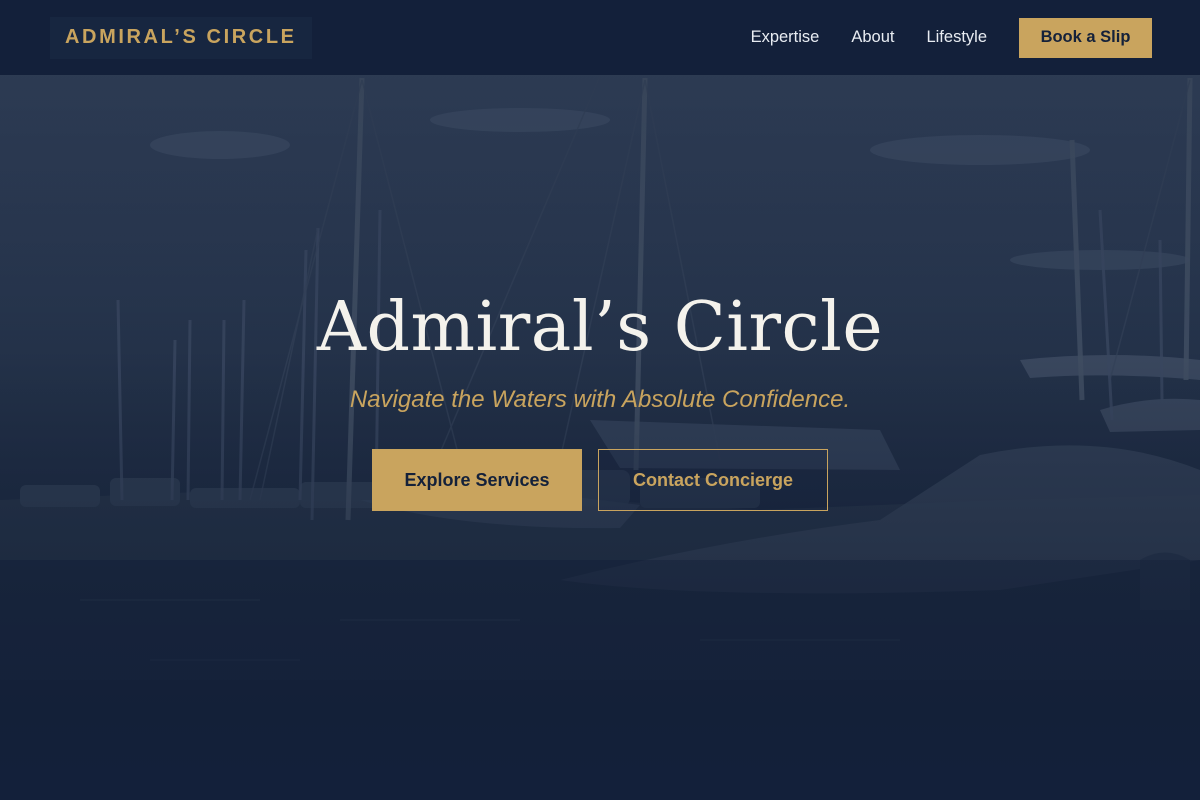 Image resolution: width=1200 pixels, height=800 pixels. Describe the element at coordinates (956, 37) in the screenshot. I see `nav-link-lifestyle: Lifestyle` at that location.